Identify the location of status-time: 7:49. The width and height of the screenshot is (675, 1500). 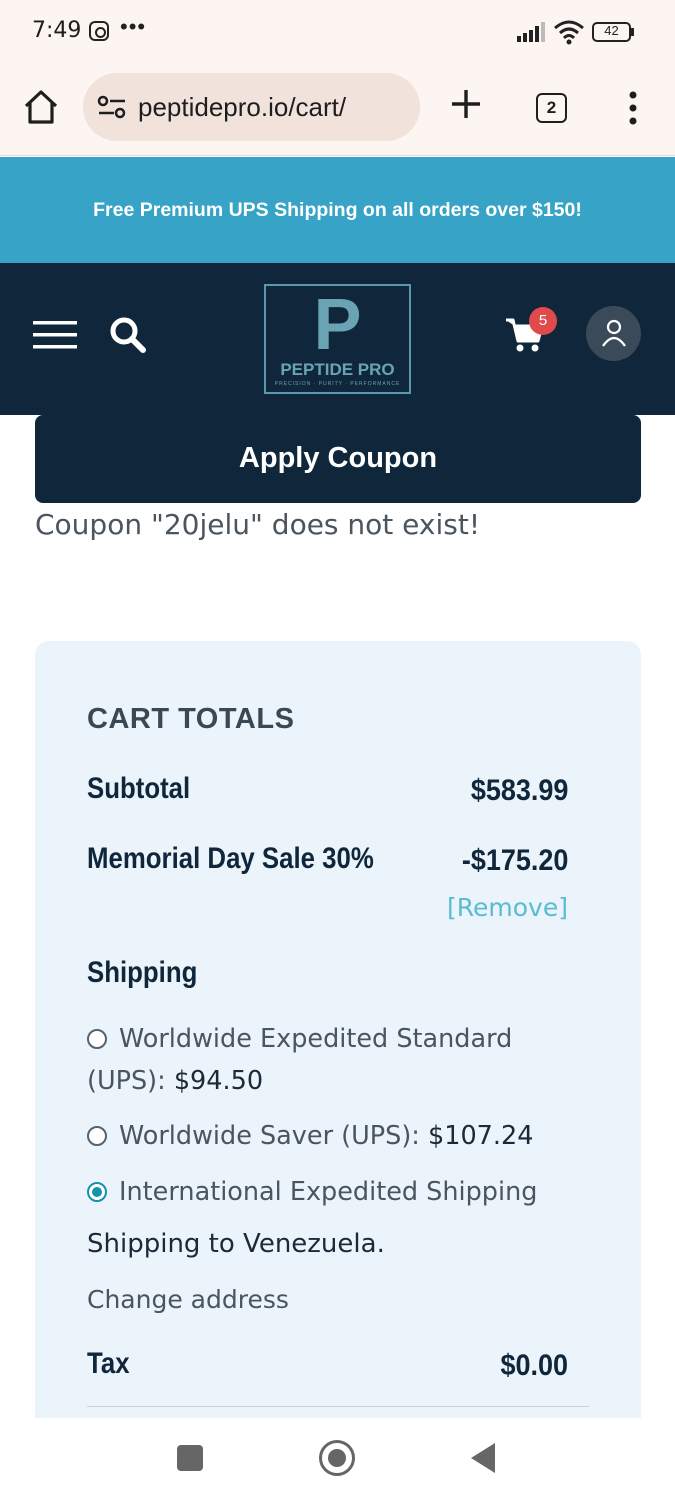
(57, 30).